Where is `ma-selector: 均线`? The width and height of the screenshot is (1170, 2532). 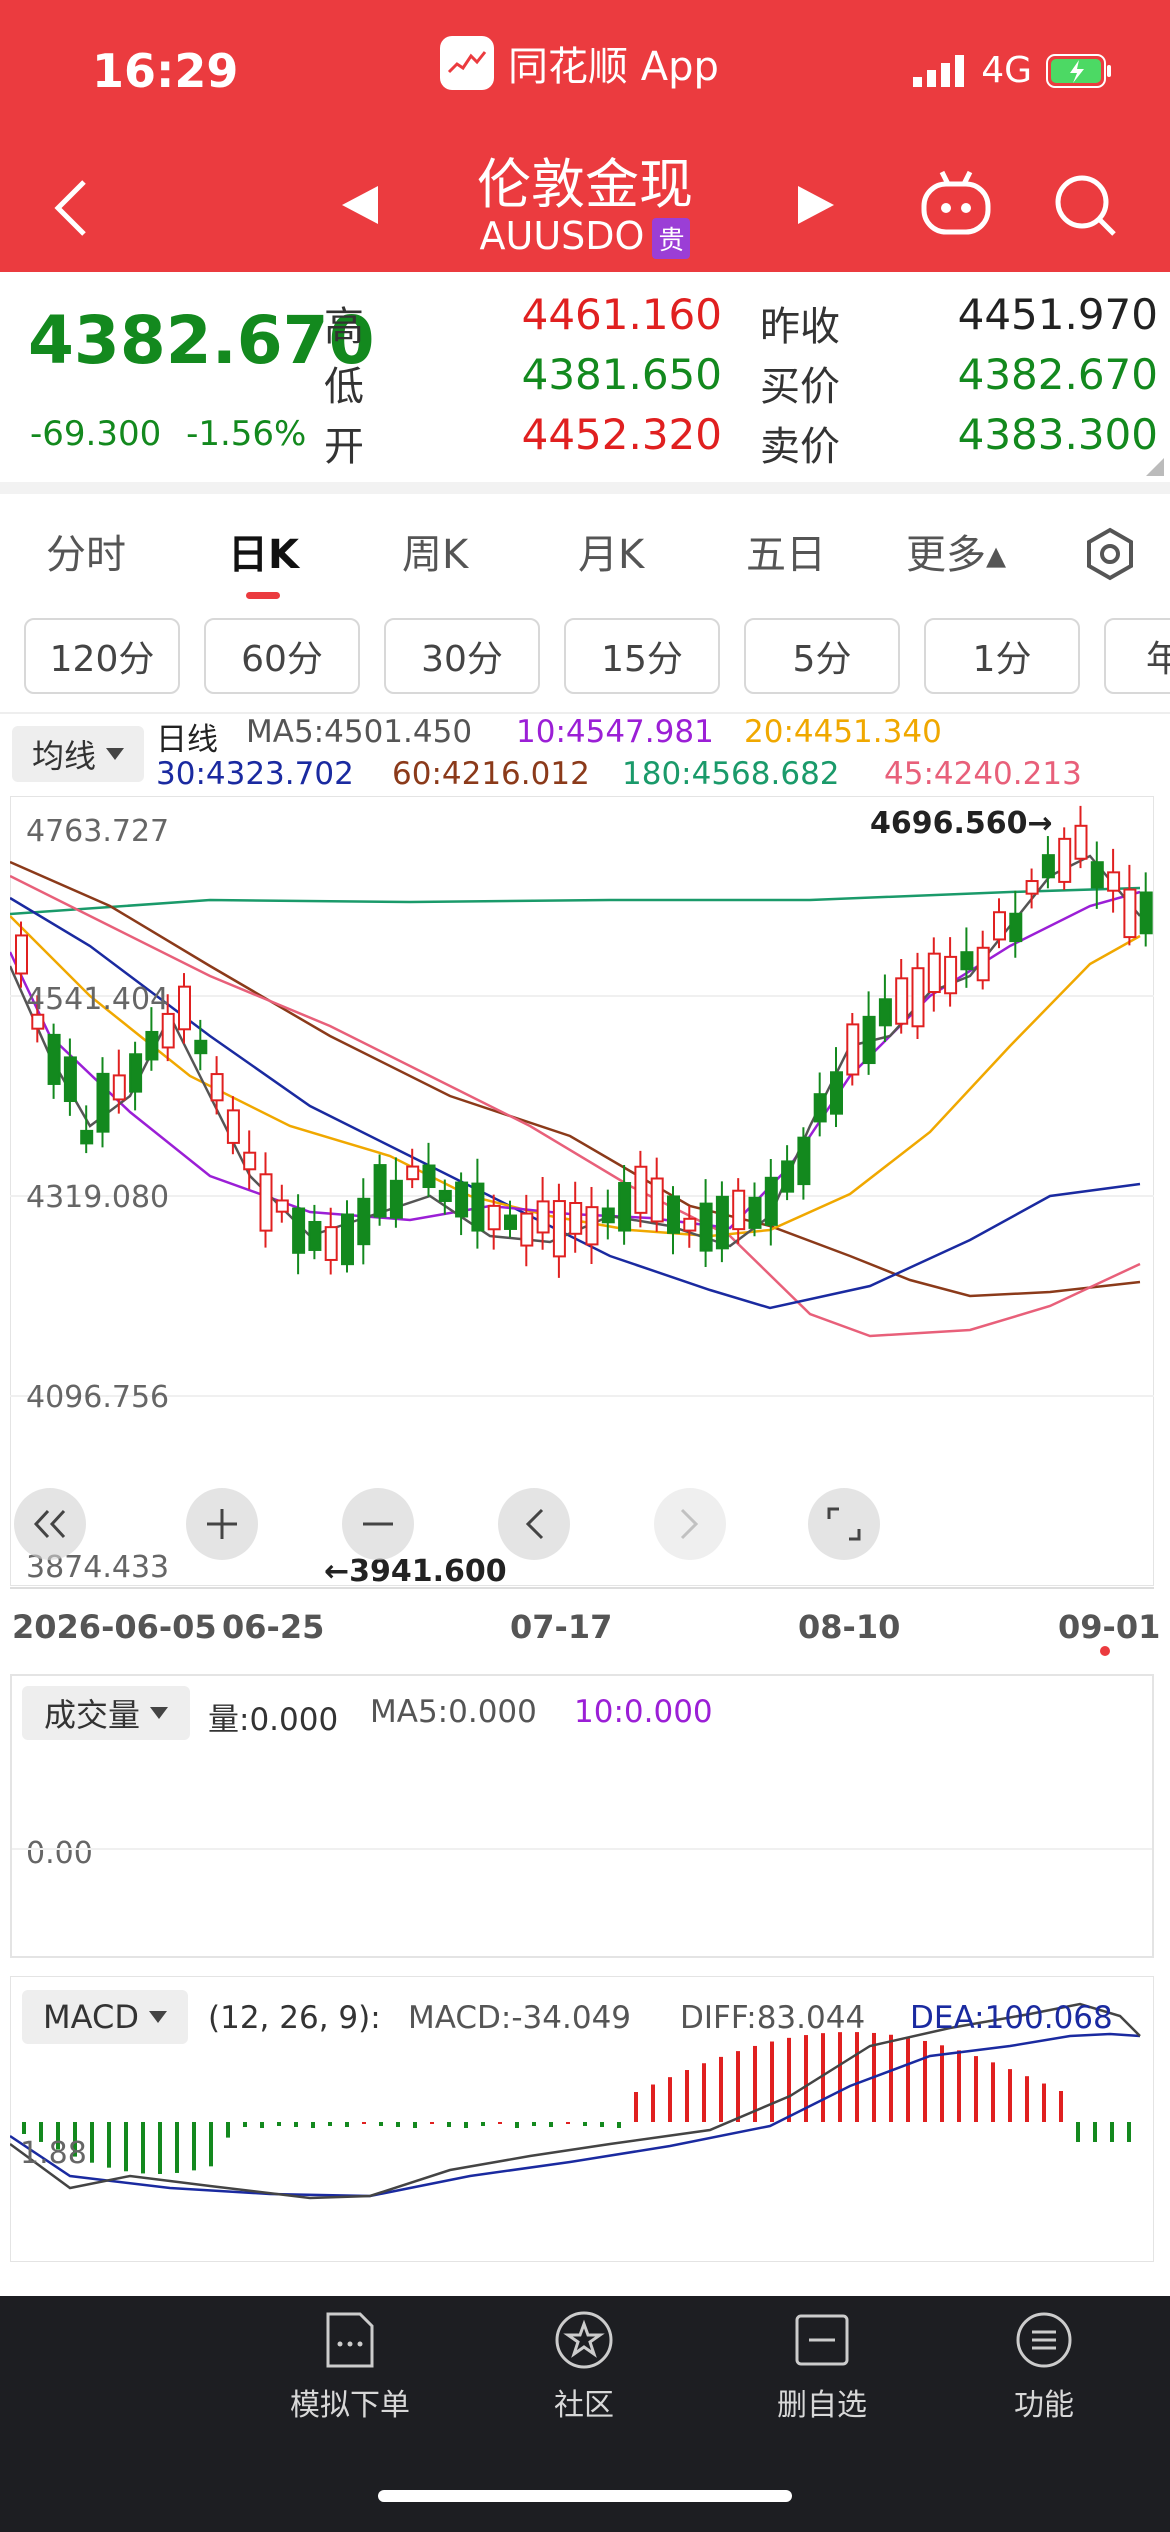
ma-selector: 均线 is located at coordinates (78, 754).